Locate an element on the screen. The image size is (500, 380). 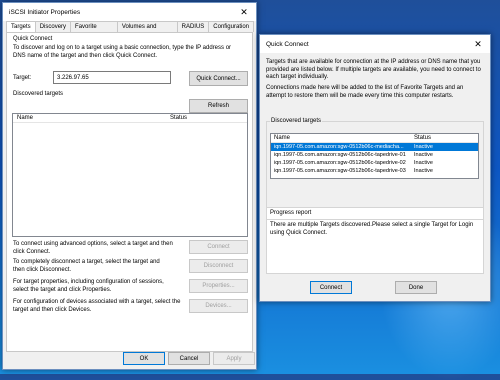
disconnect-button: Disconnect is located at coordinates (218, 266).